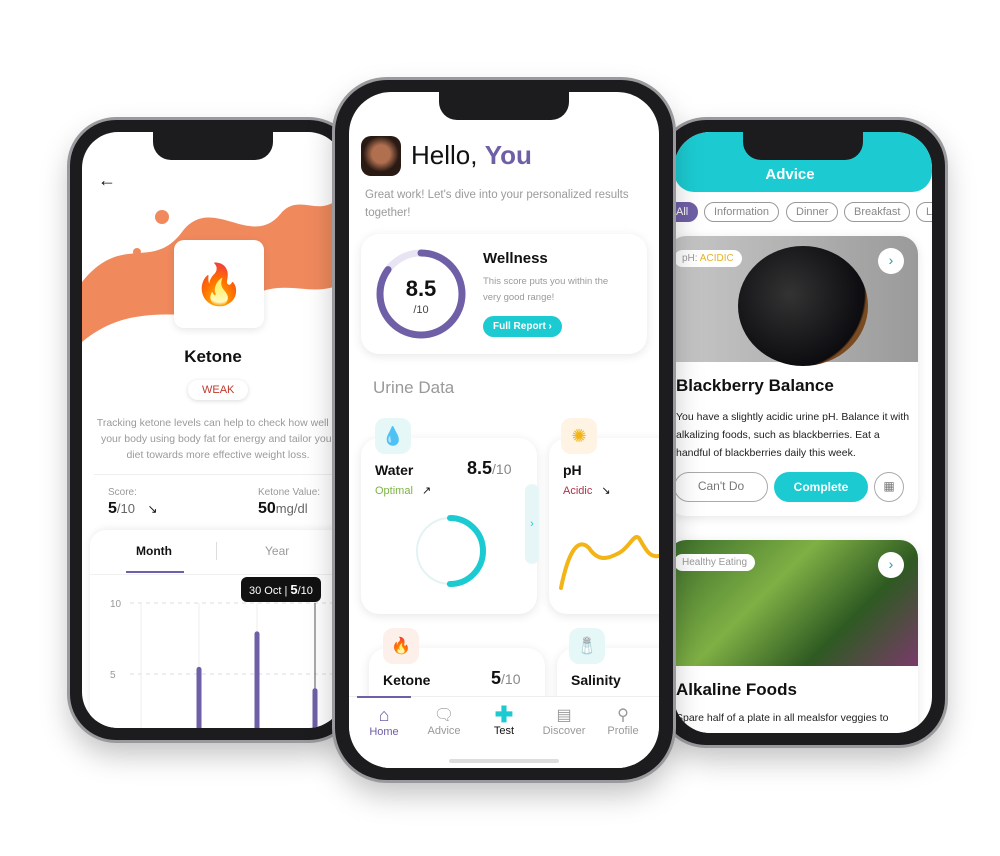  I want to click on nav-discover: ▤ Discover, so click(564, 721).